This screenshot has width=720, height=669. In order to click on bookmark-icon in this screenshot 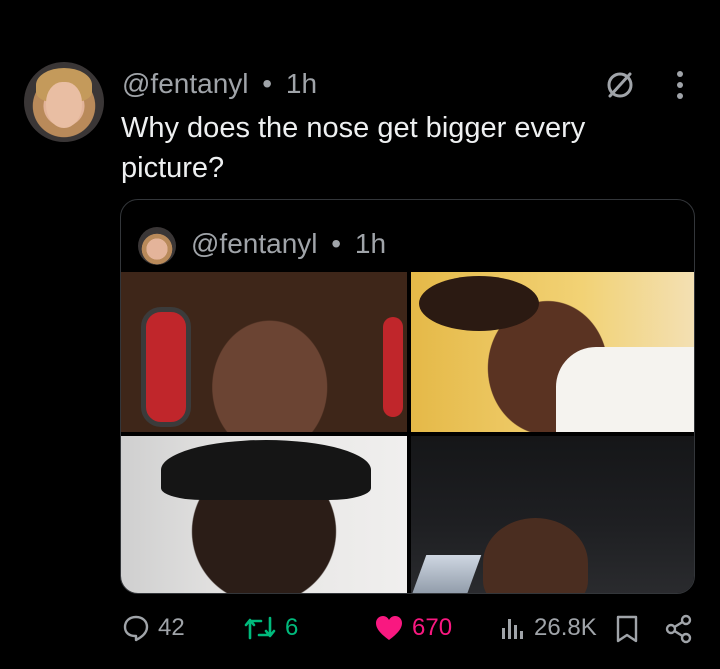, I will do `click(627, 629)`.